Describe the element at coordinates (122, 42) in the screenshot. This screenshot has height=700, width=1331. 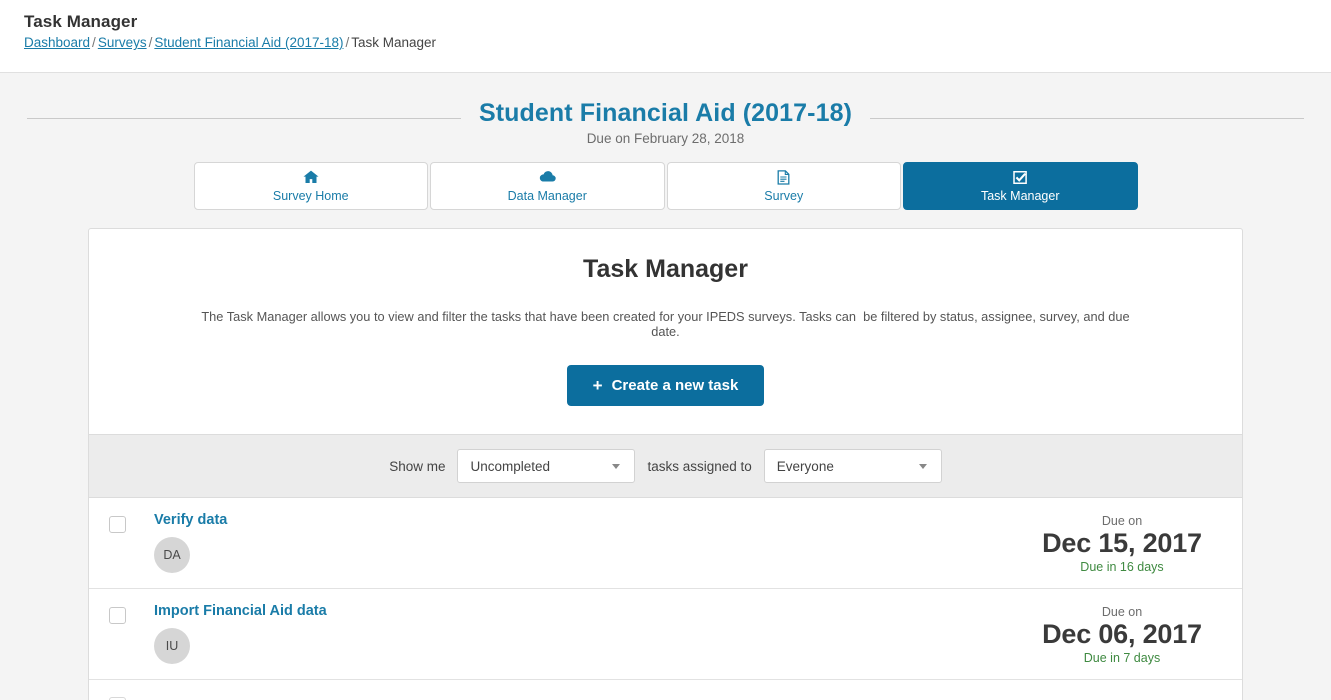
I see `breadcrumb-item-surveys: Surveys` at that location.